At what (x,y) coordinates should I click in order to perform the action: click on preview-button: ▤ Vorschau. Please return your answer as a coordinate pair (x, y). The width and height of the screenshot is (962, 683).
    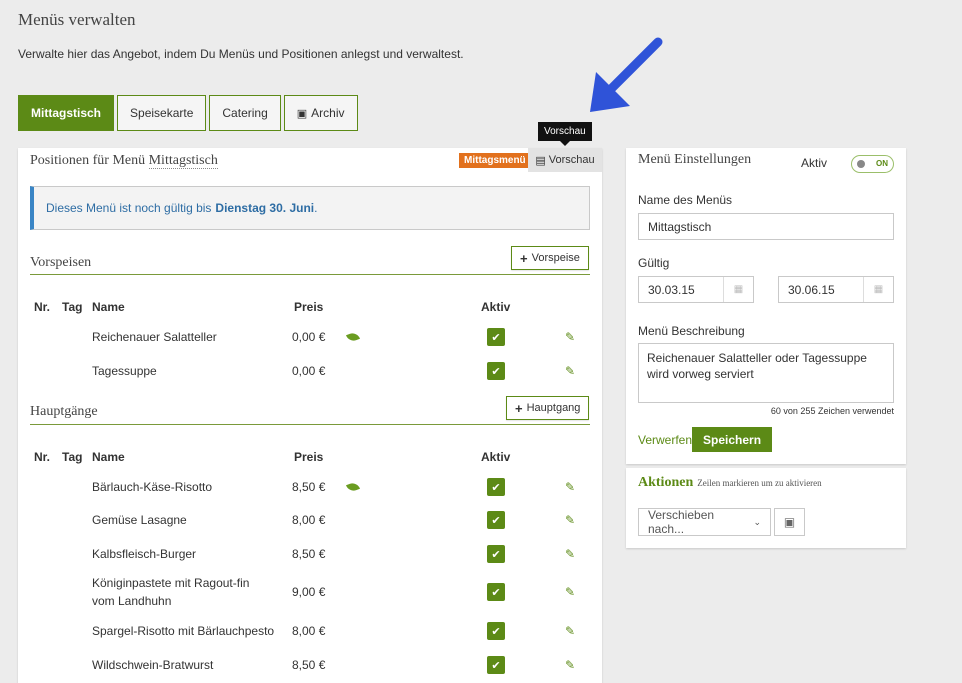
    Looking at the image, I should click on (565, 160).